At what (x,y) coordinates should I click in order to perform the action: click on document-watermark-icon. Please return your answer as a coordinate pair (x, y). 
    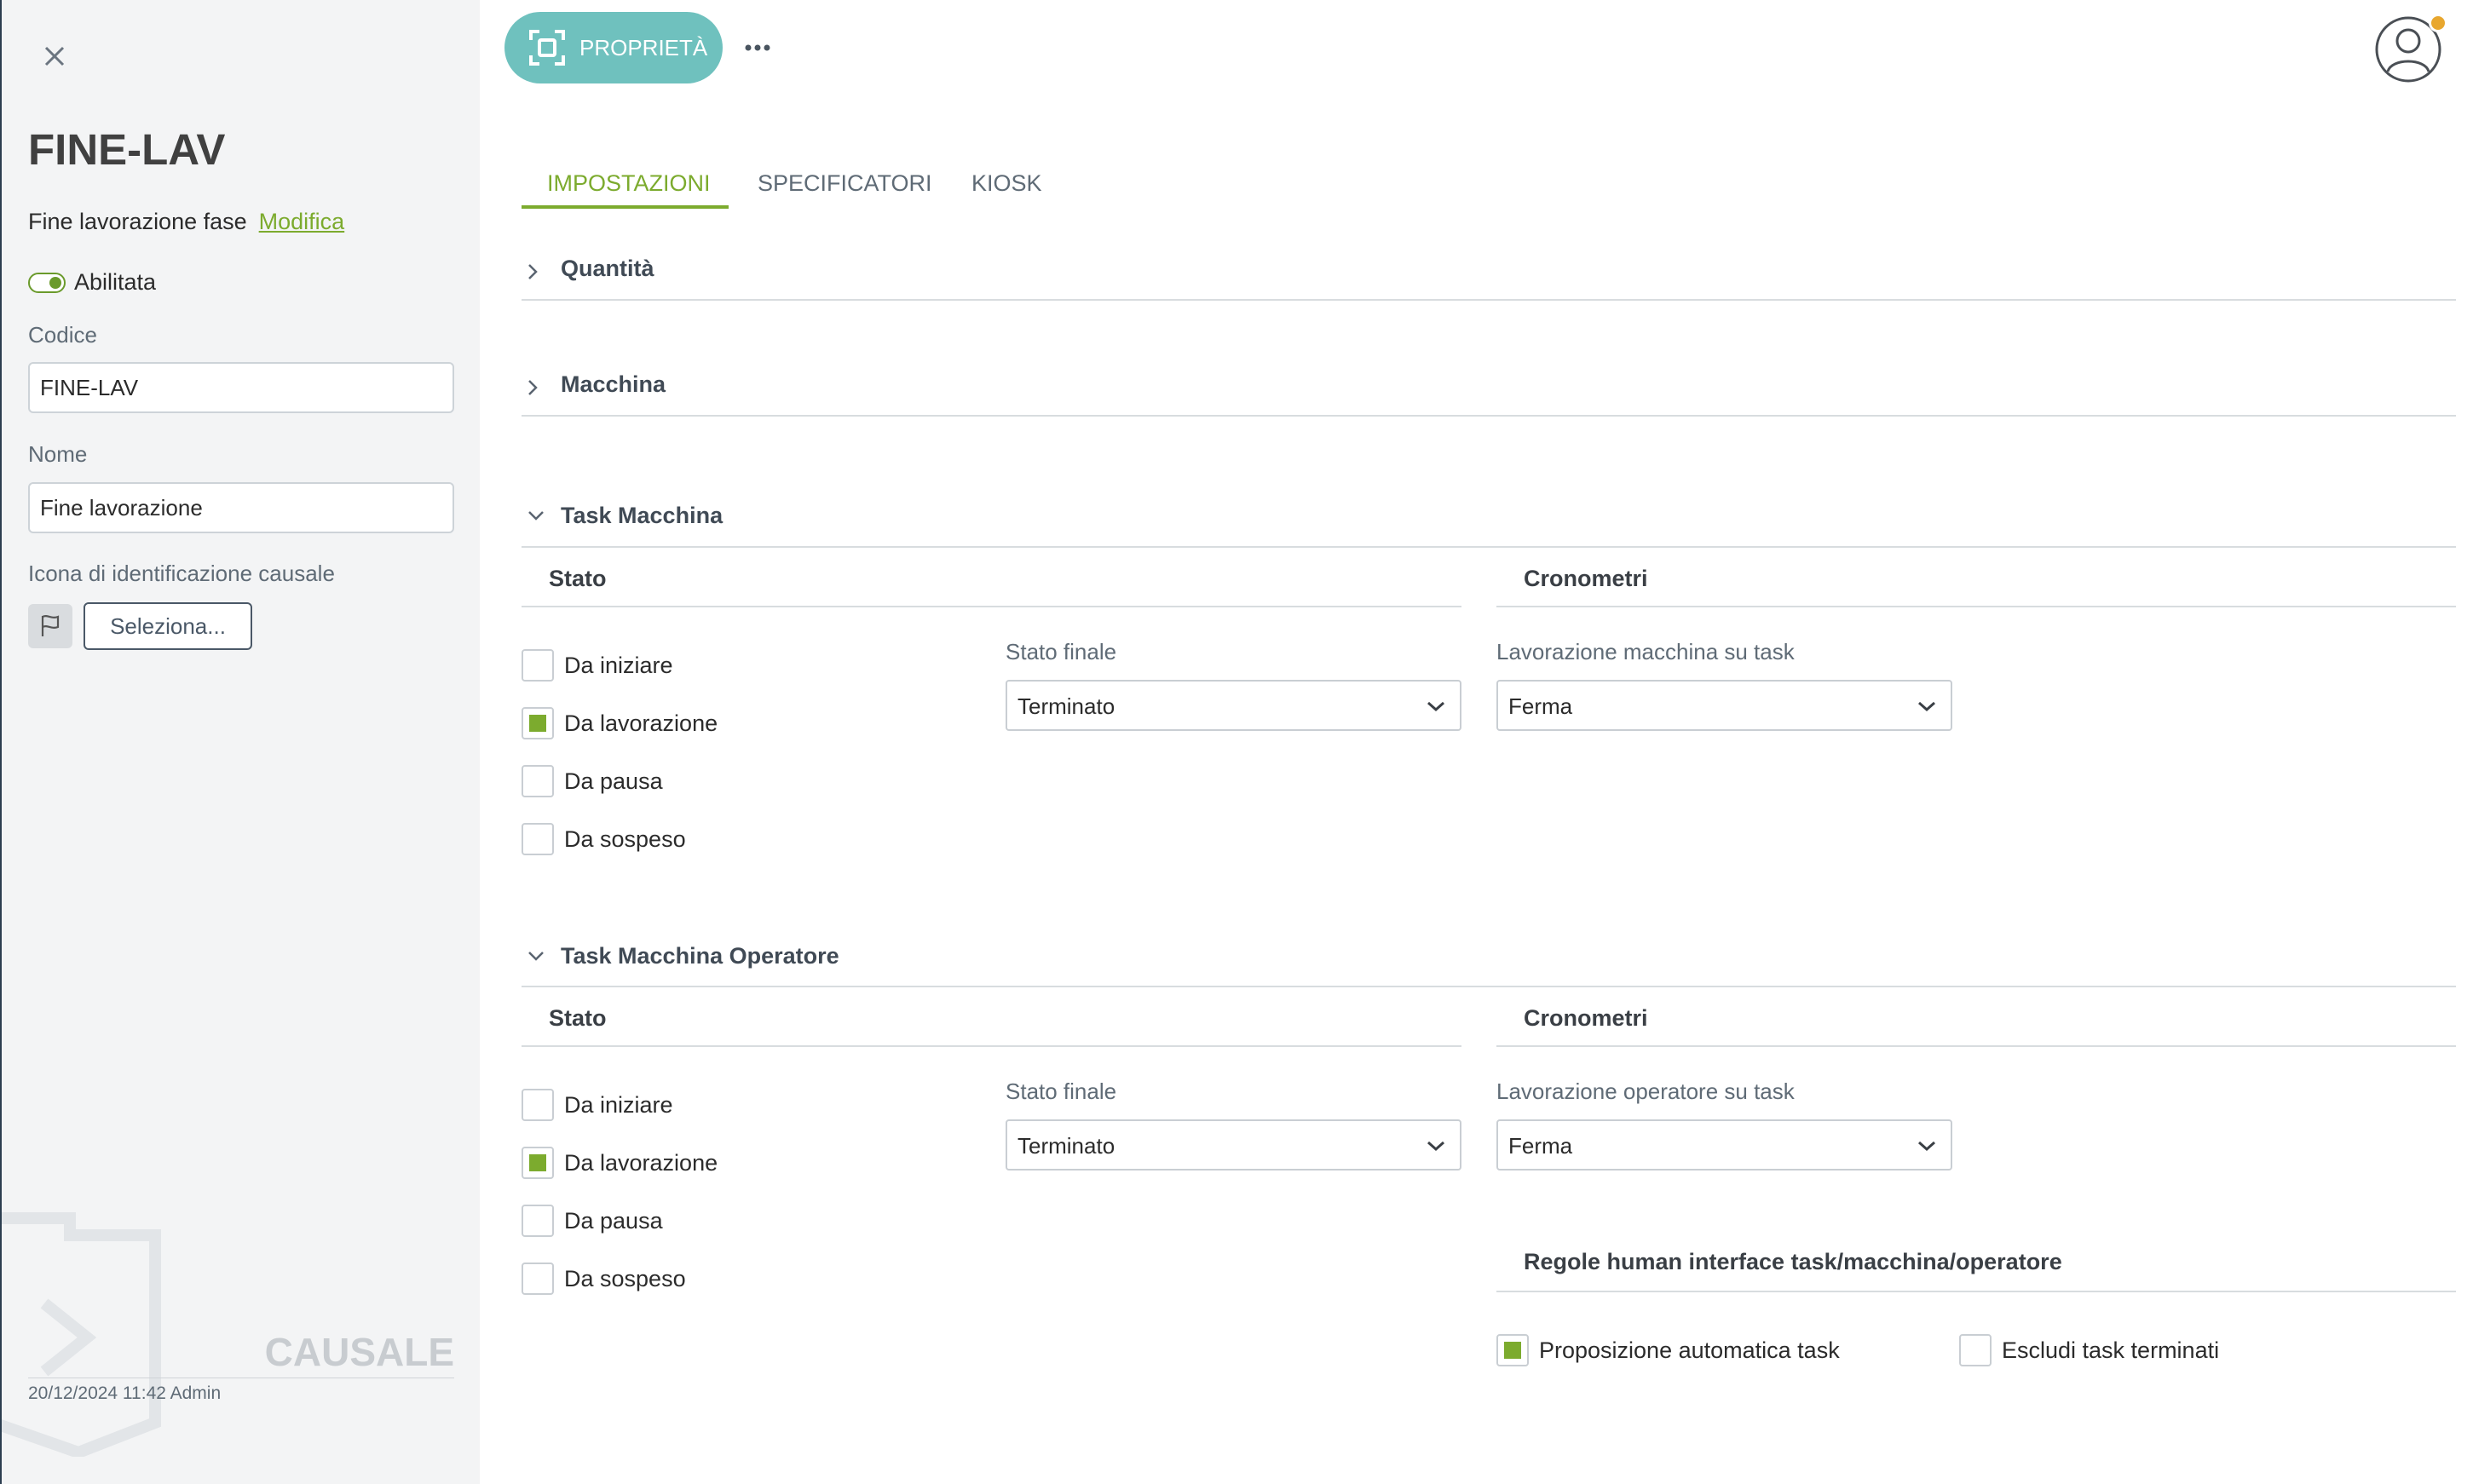
    Looking at the image, I should click on (81, 1334).